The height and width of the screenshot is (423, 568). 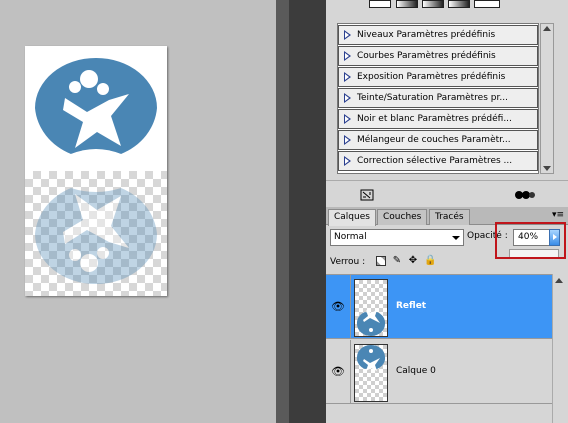 What do you see at coordinates (371, 358) in the screenshot?
I see `thumbnail-logo-icon` at bounding box center [371, 358].